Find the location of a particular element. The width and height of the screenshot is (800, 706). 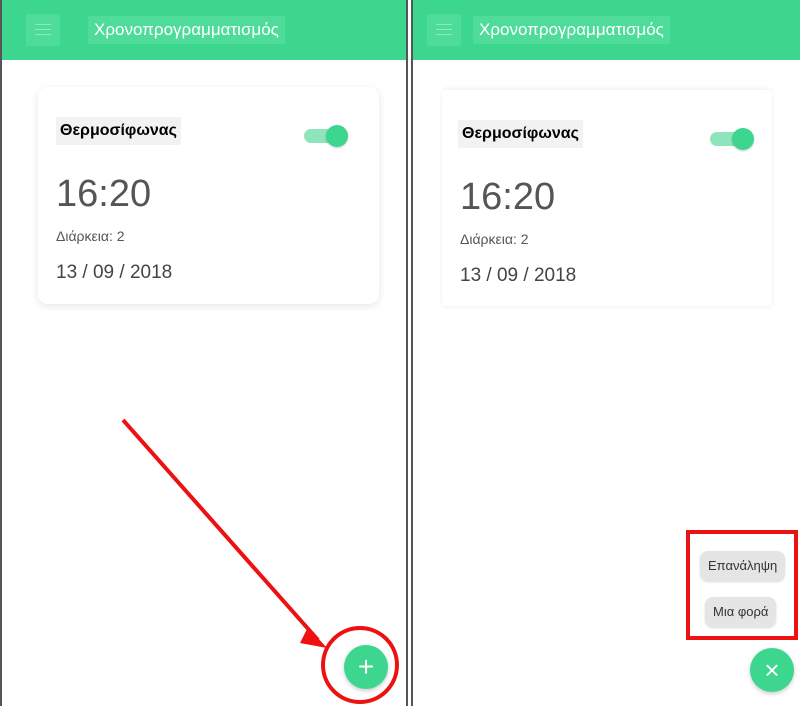

add-button: + is located at coordinates (366, 667).